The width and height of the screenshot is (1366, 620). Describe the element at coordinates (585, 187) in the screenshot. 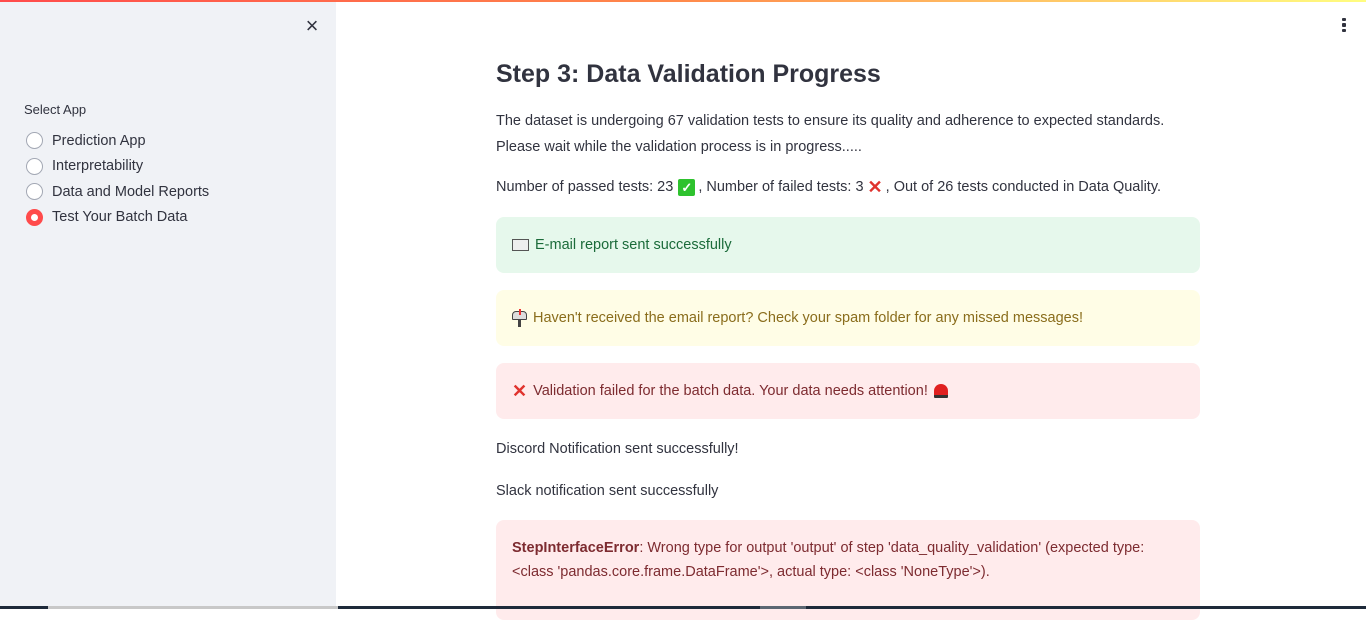

I see `passed-count-text: Number of passed tests: 23` at that location.